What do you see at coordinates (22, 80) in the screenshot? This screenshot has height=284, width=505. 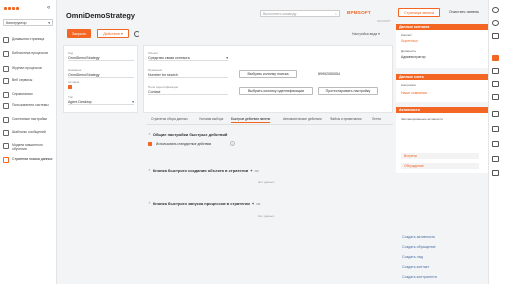 I see `sidebar-item-label: Веб сервисы` at bounding box center [22, 80].